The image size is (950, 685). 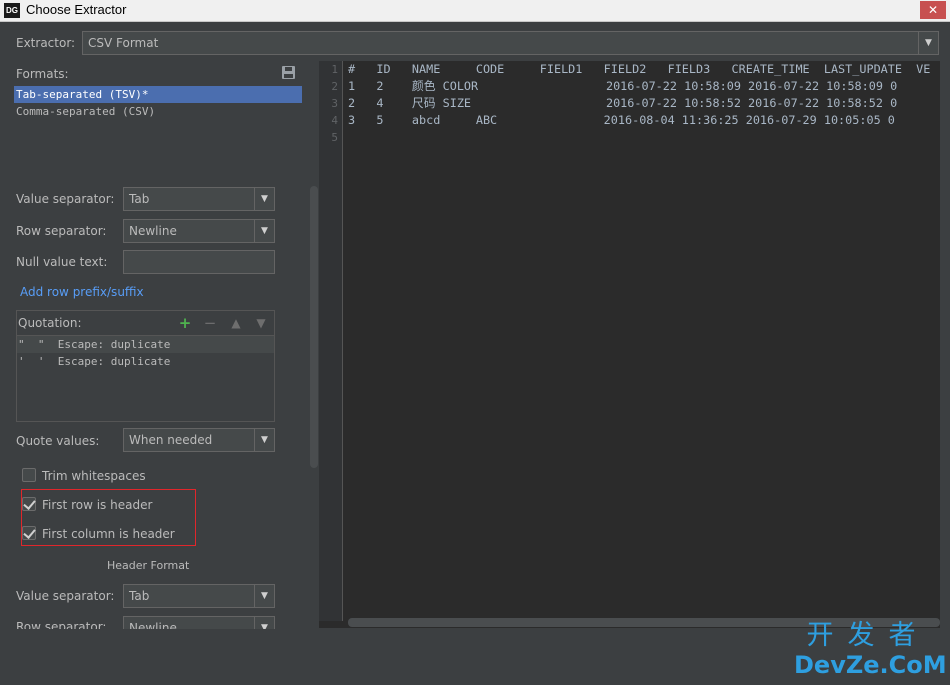 I want to click on row-separator-value: Newline, so click(x=153, y=231).